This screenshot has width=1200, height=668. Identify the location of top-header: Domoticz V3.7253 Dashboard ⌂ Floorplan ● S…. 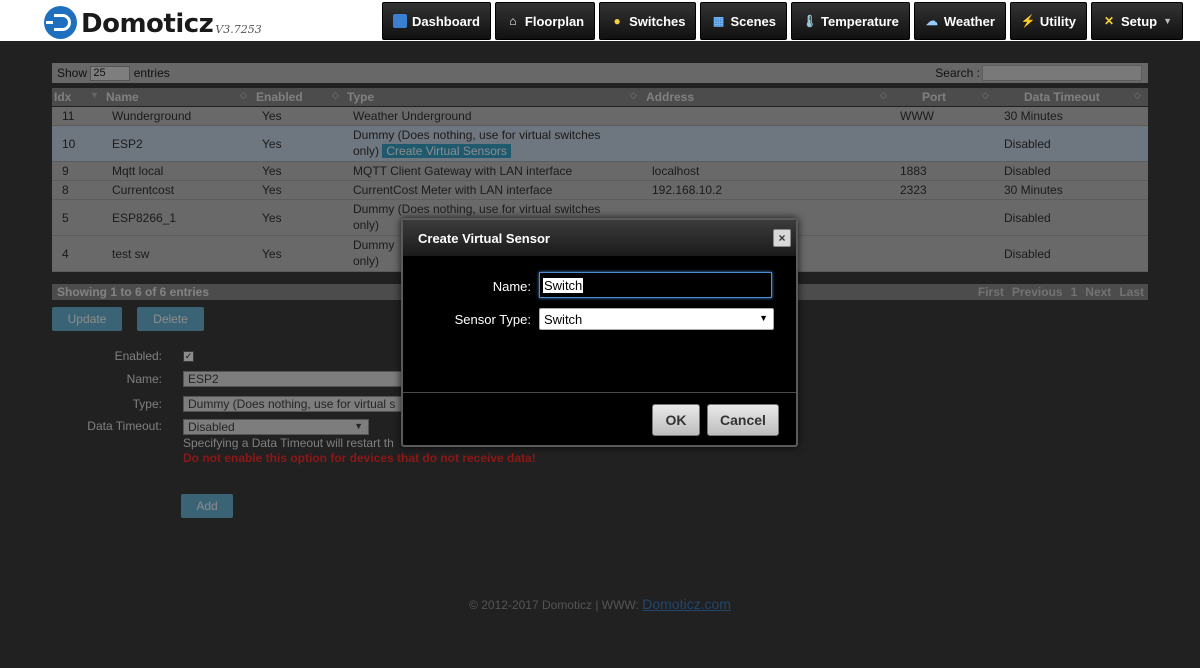
(600, 20).